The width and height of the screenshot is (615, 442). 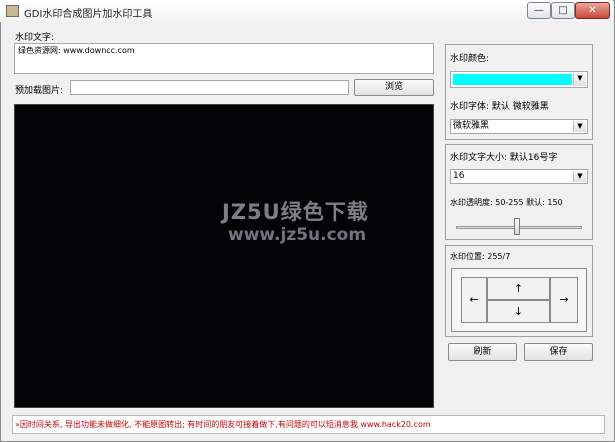 What do you see at coordinates (482, 352) in the screenshot?
I see `refresh-button: 刷新` at bounding box center [482, 352].